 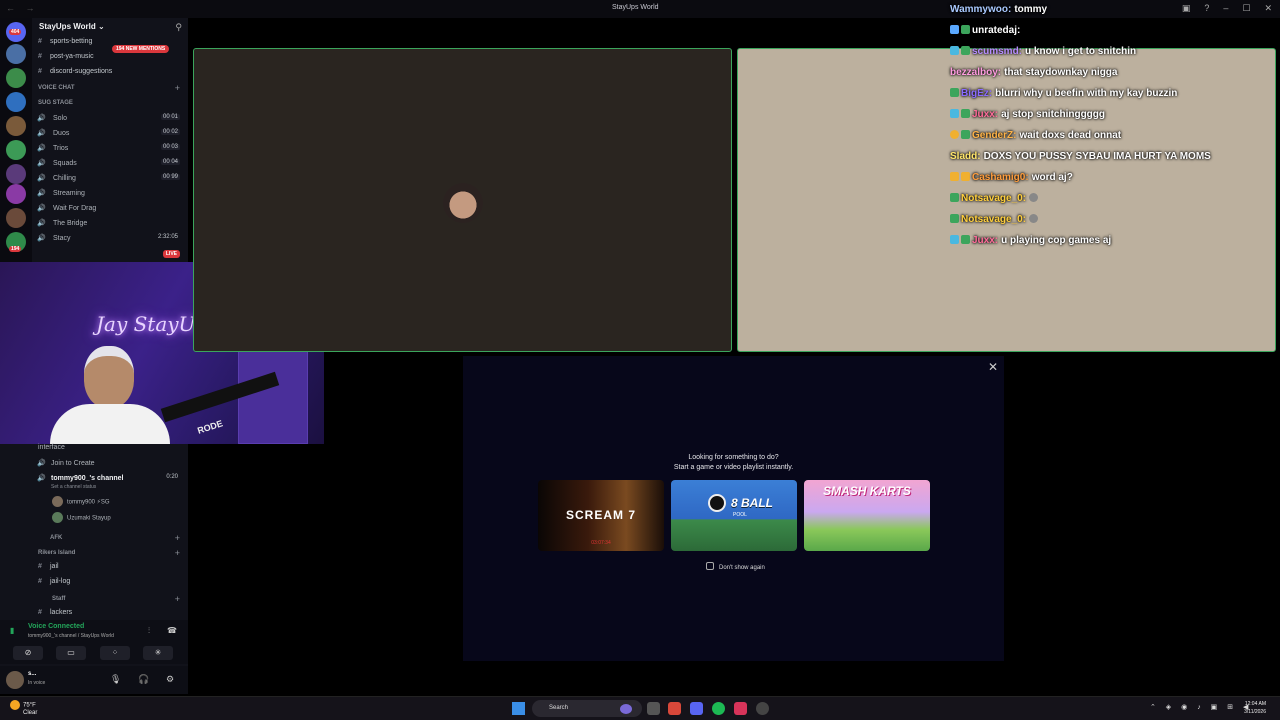 What do you see at coordinates (696, 708) in the screenshot?
I see `discord-icon` at bounding box center [696, 708].